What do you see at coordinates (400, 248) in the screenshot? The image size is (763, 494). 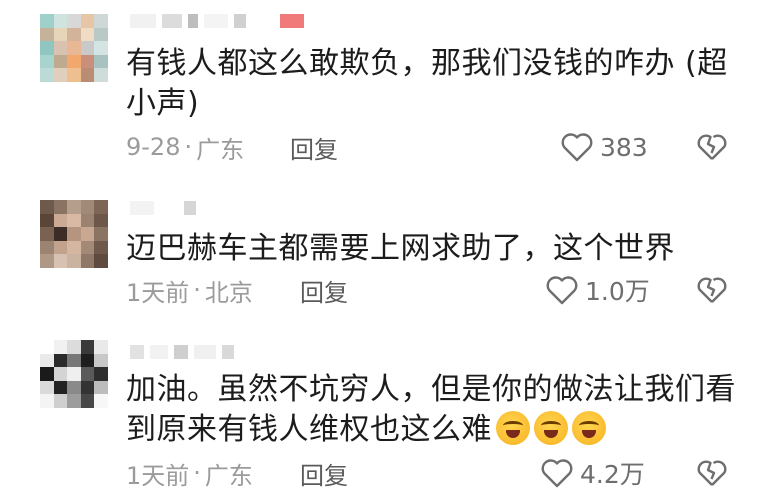 I see `comment-text: 迈巴赫车主都需要上网求助了，这个世界` at bounding box center [400, 248].